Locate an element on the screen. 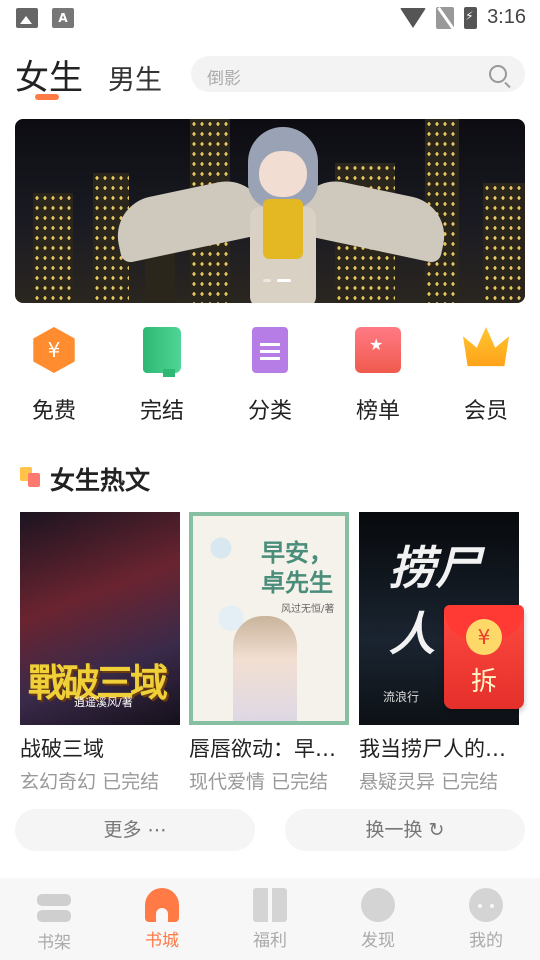 This screenshot has height=960, width=540. nav-bookstore: 书城 is located at coordinates (162, 919).